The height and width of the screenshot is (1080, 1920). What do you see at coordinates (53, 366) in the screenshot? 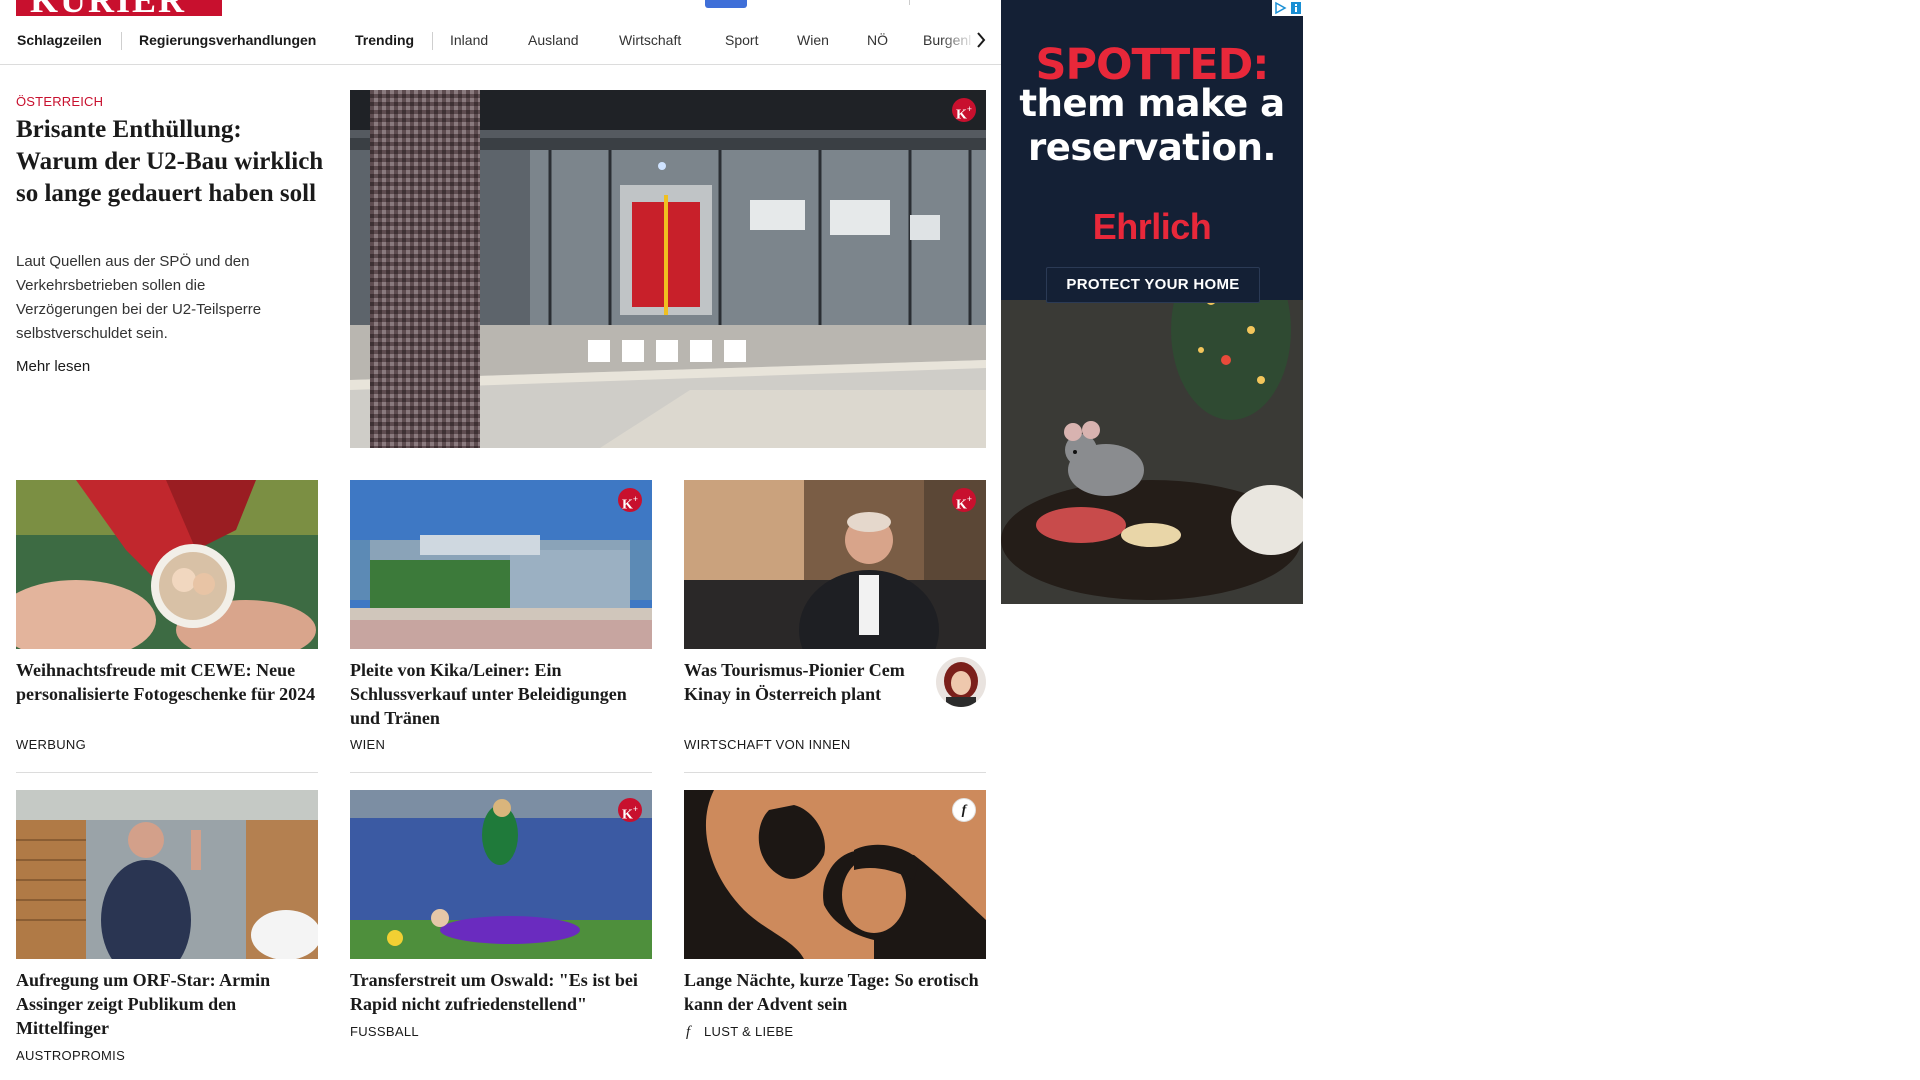
I see `read-more-link: Mehr lesen` at bounding box center [53, 366].